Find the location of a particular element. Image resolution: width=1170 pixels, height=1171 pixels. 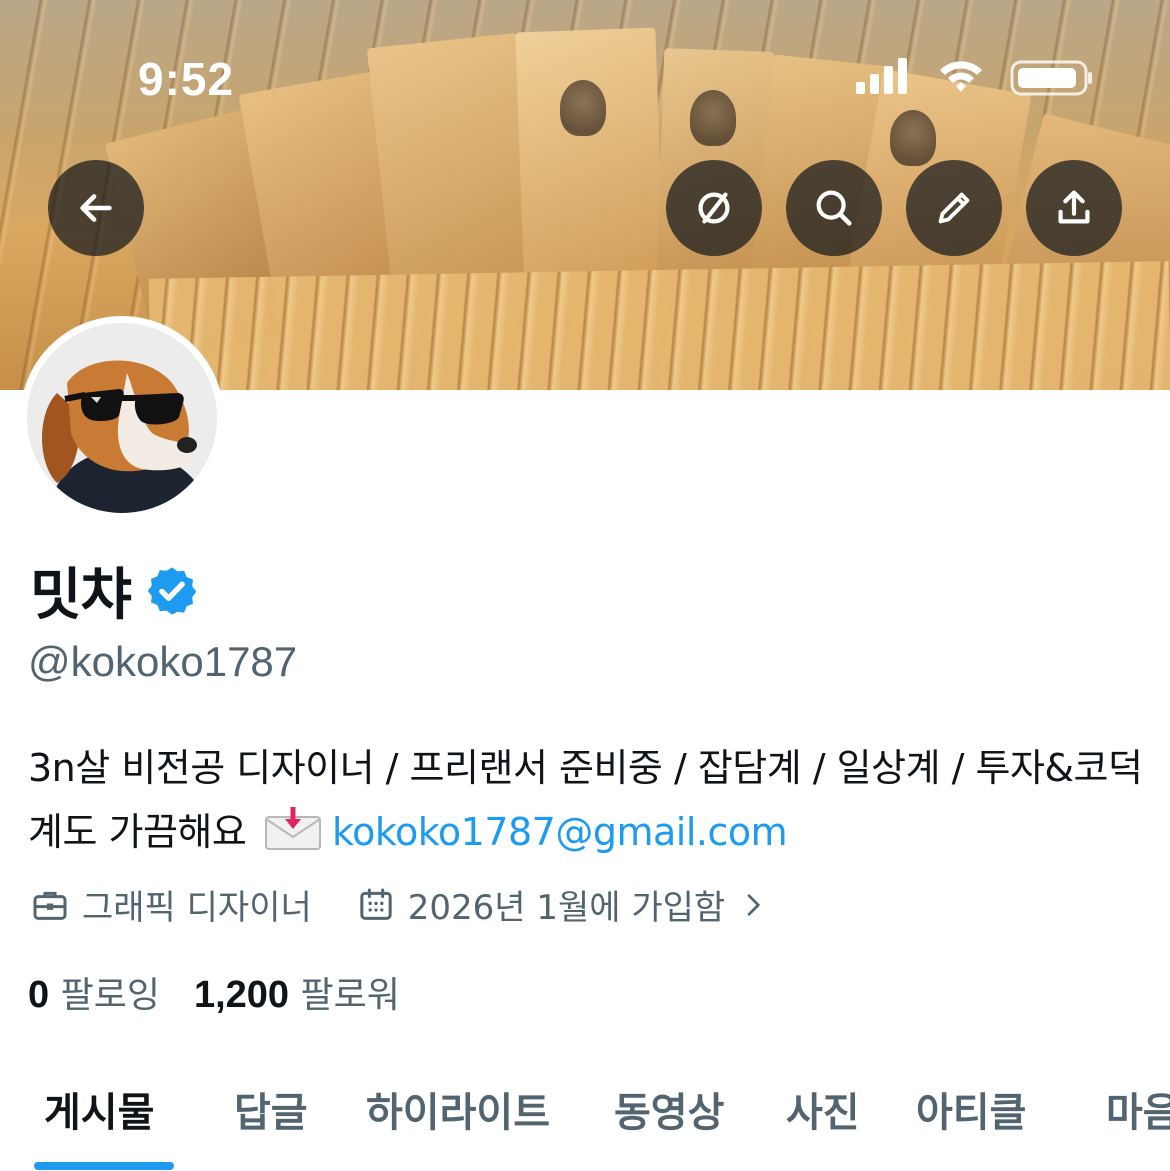

search-button is located at coordinates (834, 208).